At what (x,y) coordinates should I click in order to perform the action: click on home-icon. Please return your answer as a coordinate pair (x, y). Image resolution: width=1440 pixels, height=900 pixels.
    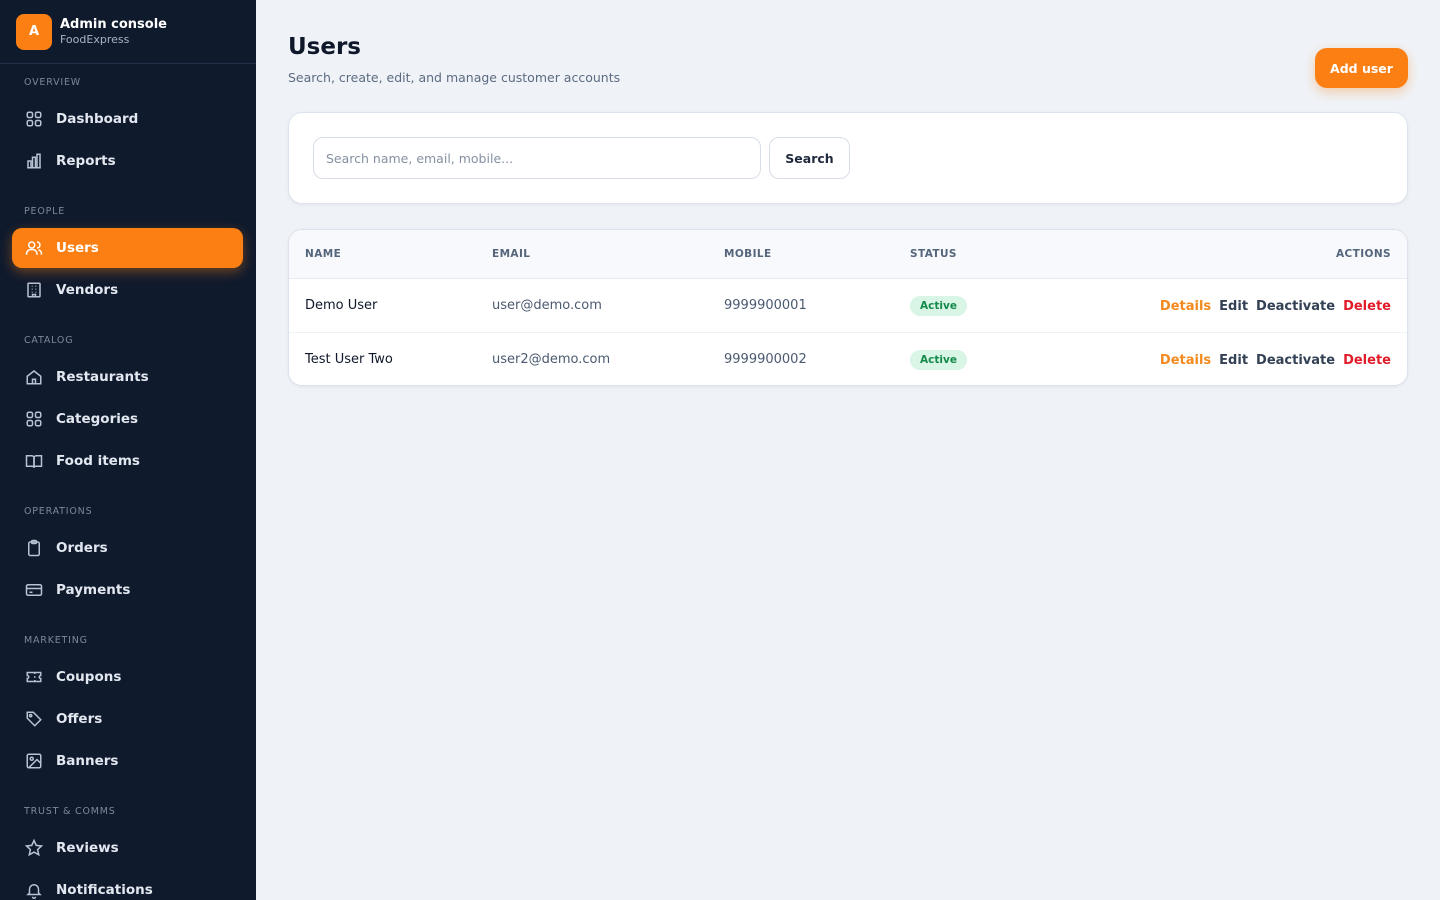
    Looking at the image, I should click on (34, 377).